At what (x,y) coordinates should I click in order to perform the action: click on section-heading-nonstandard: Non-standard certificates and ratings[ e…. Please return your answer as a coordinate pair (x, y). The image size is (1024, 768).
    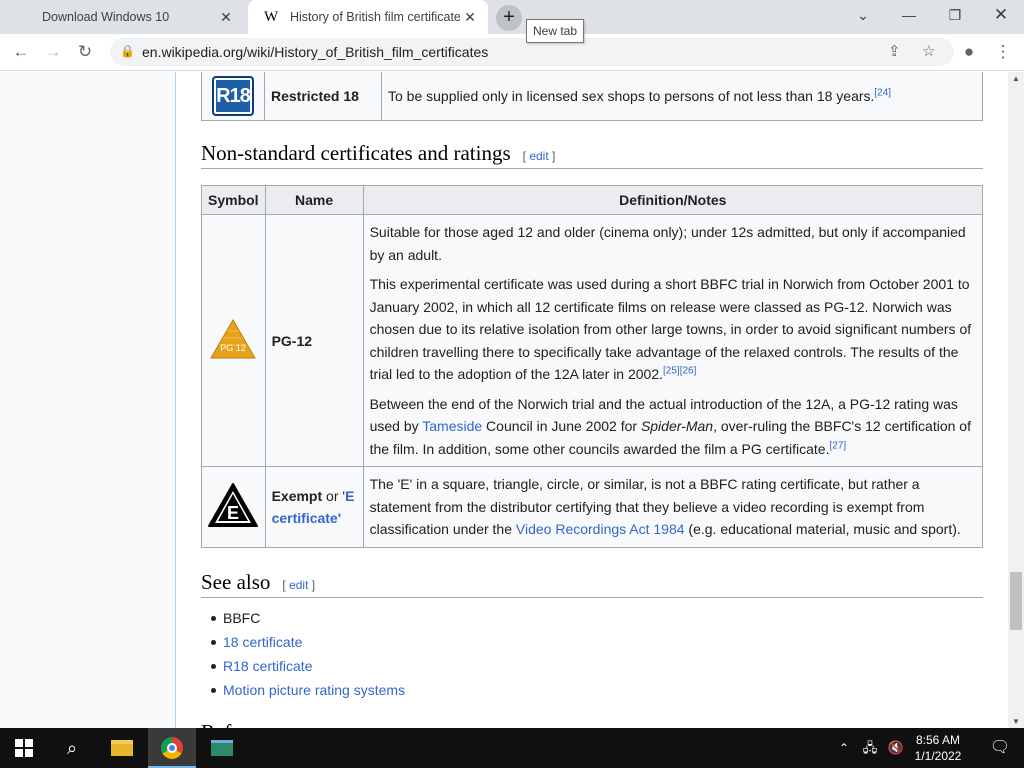
    Looking at the image, I should click on (592, 155).